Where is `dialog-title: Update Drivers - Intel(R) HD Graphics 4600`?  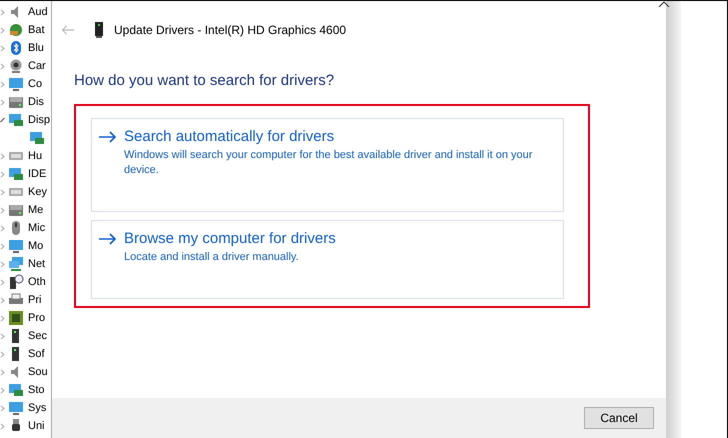 dialog-title: Update Drivers - Intel(R) HD Graphics 4600 is located at coordinates (230, 29).